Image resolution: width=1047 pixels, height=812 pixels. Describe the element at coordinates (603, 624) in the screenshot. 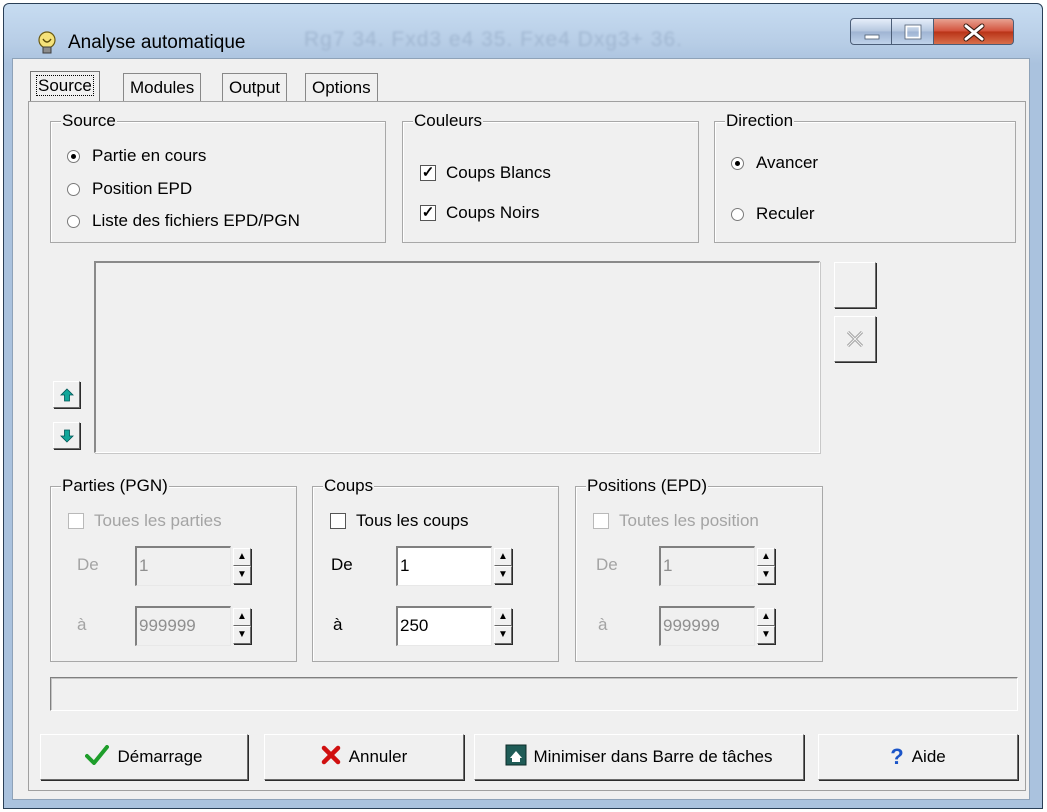

I see `positions-to-label: à` at that location.